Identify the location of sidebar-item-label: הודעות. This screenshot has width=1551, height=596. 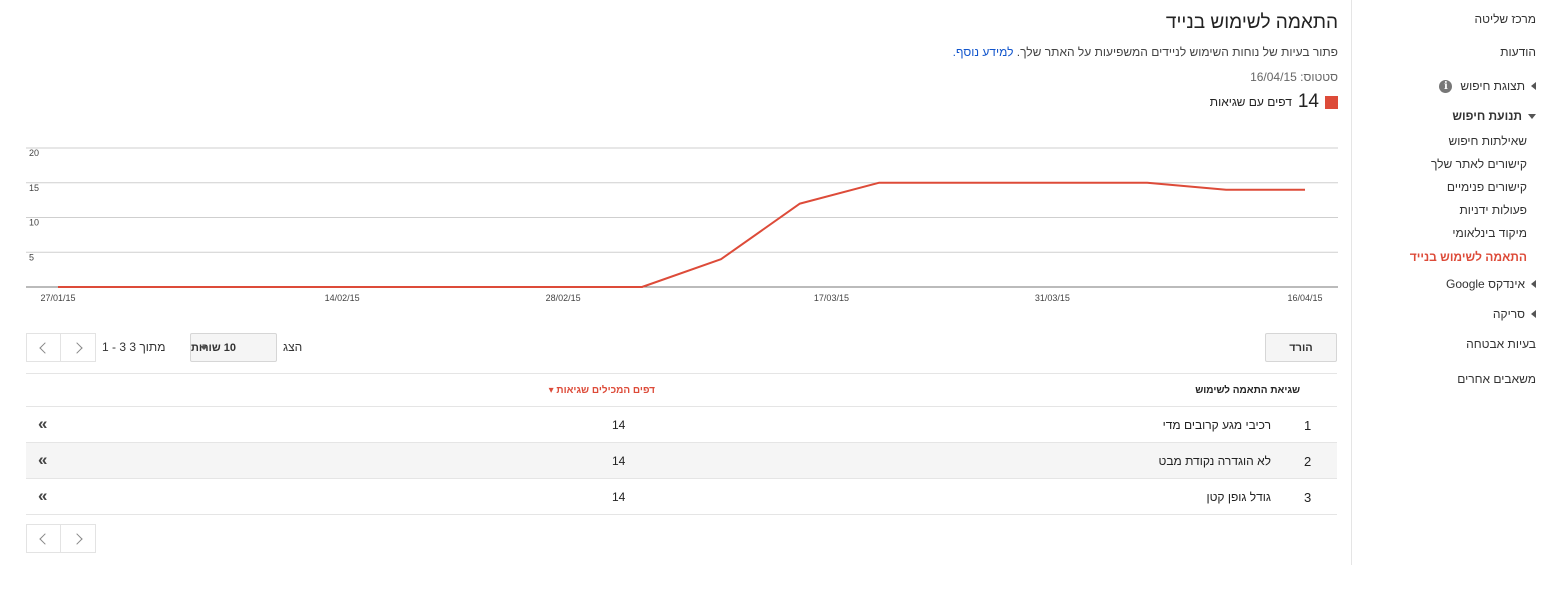
(1518, 52).